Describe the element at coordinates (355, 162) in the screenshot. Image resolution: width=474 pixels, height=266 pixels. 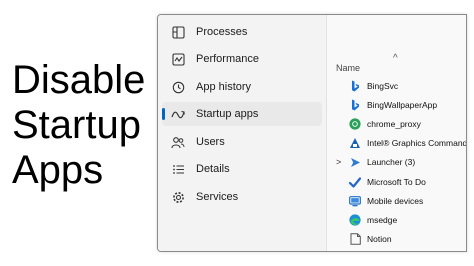
I see `launcher-icon` at that location.